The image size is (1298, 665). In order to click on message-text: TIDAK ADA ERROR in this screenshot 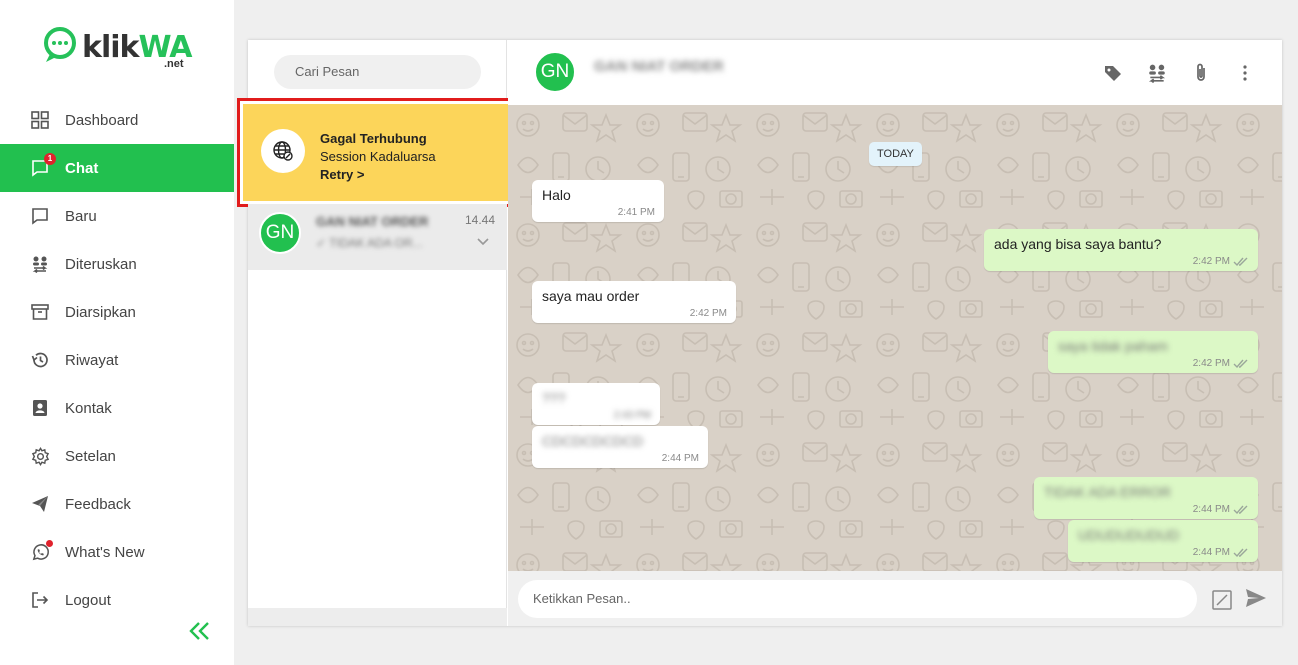, I will do `click(1107, 492)`.